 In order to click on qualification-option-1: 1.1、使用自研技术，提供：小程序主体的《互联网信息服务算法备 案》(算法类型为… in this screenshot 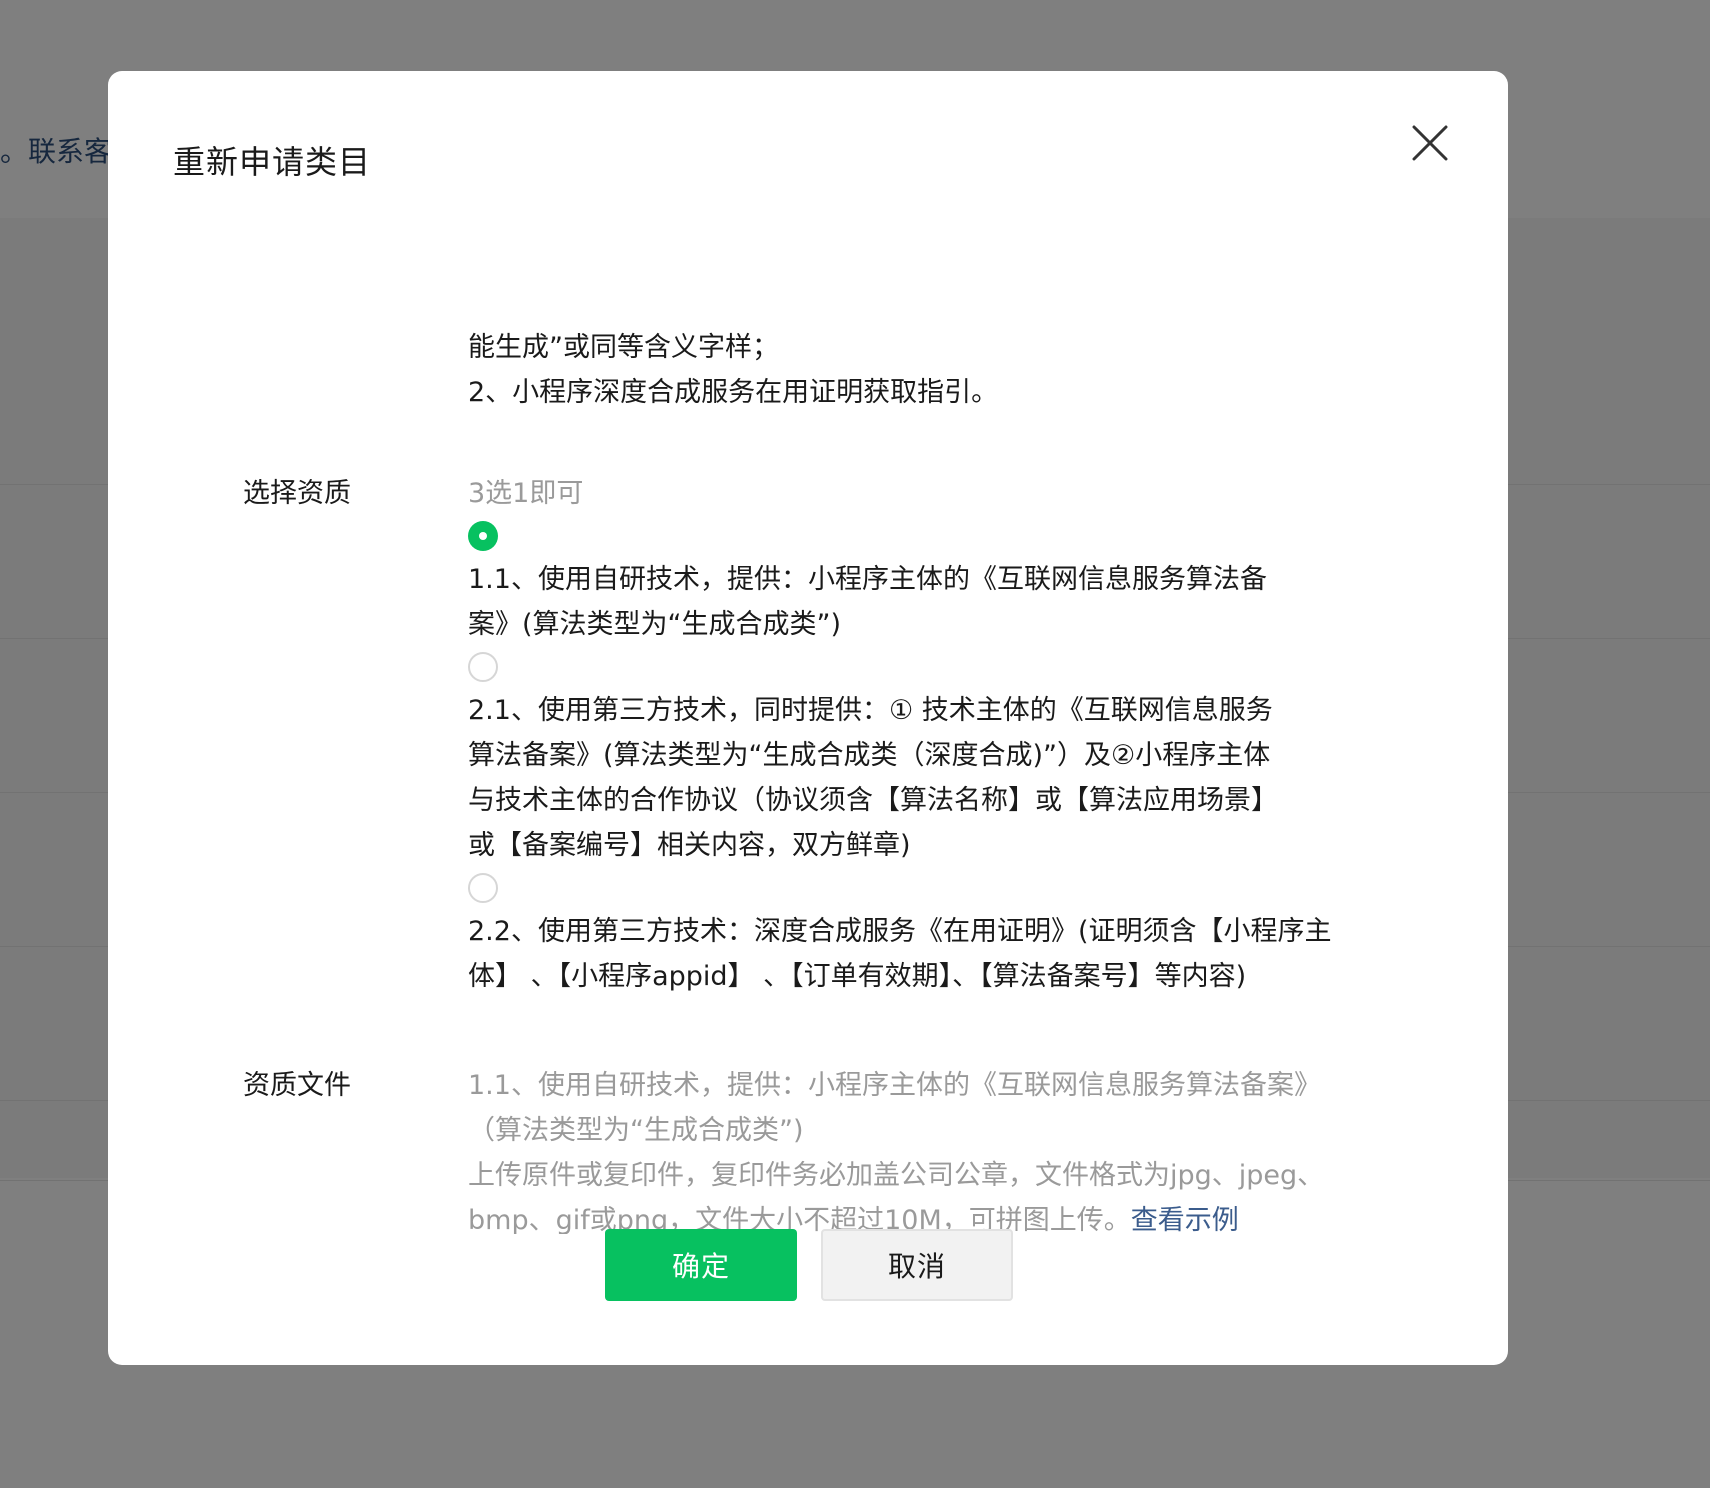, I will do `click(928, 584)`.